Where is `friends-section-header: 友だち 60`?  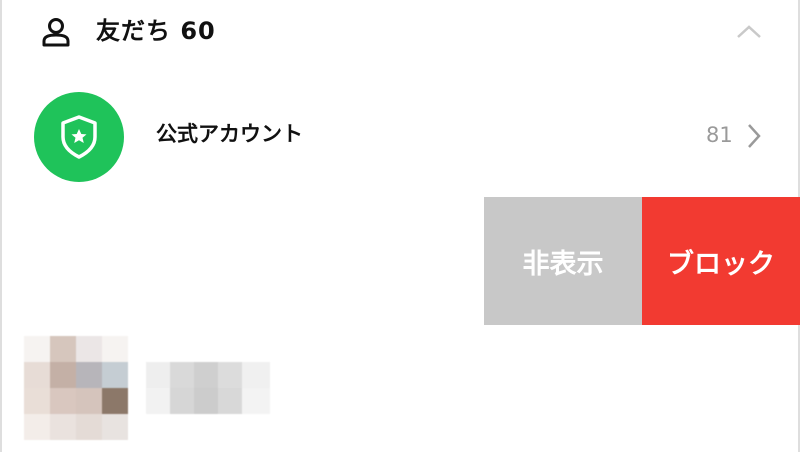 friends-section-header: 友だち 60 is located at coordinates (400, 33).